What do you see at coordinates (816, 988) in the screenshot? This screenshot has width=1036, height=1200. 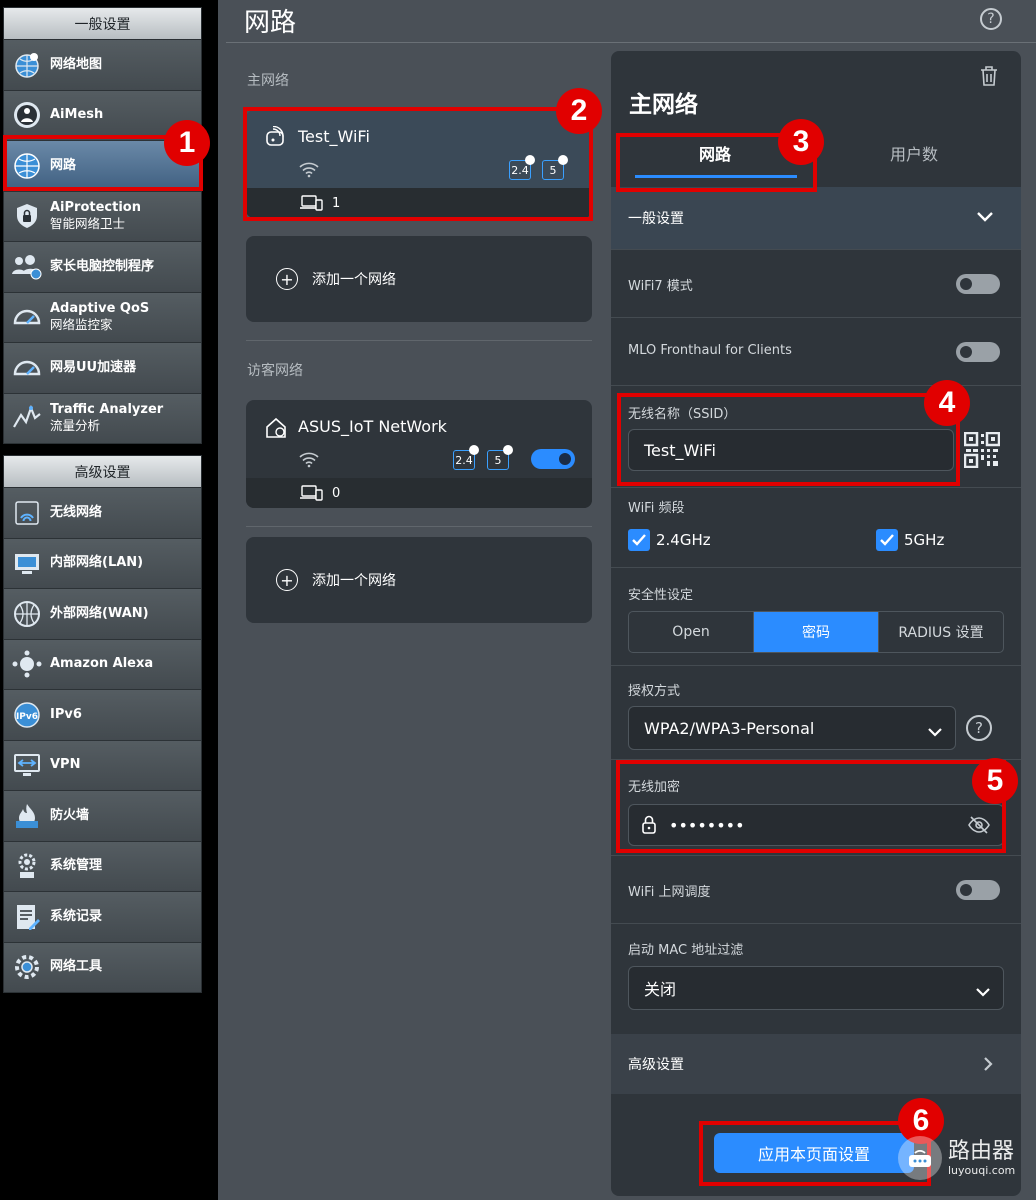 I see `mac-filter-select: 关闭` at bounding box center [816, 988].